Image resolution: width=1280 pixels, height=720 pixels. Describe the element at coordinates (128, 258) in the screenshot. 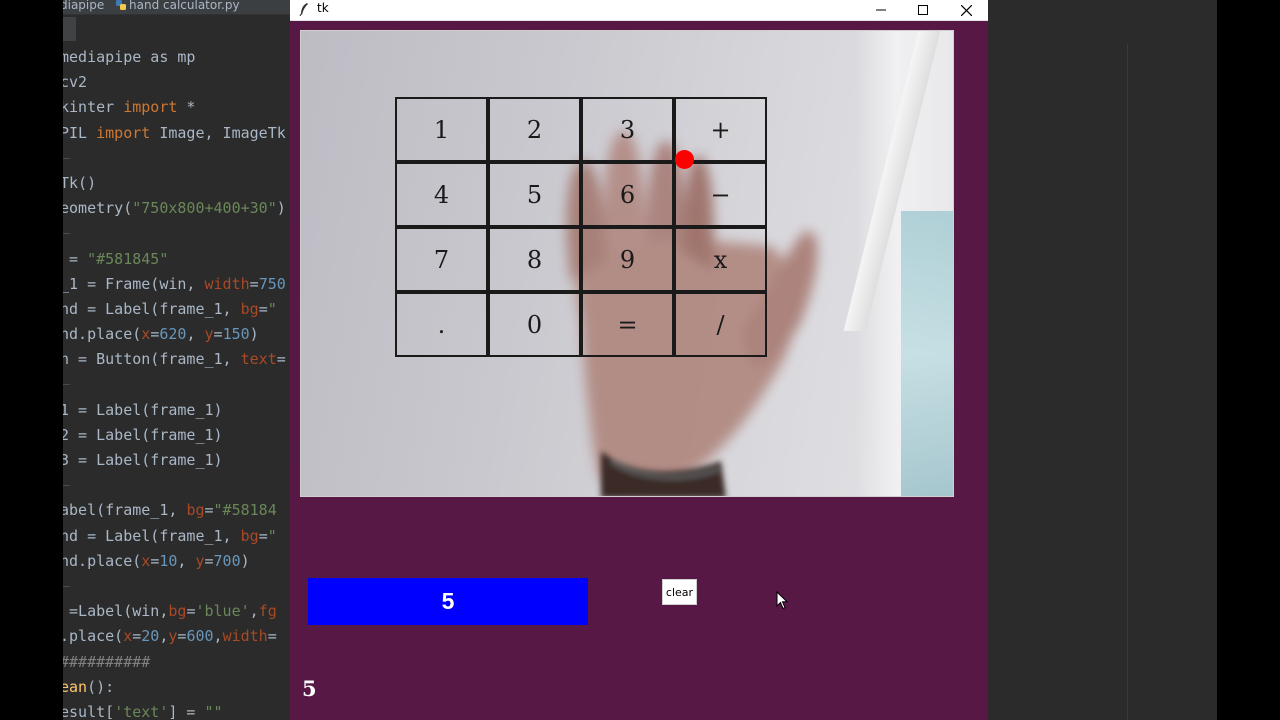

I see `code-token: "#581845"` at that location.